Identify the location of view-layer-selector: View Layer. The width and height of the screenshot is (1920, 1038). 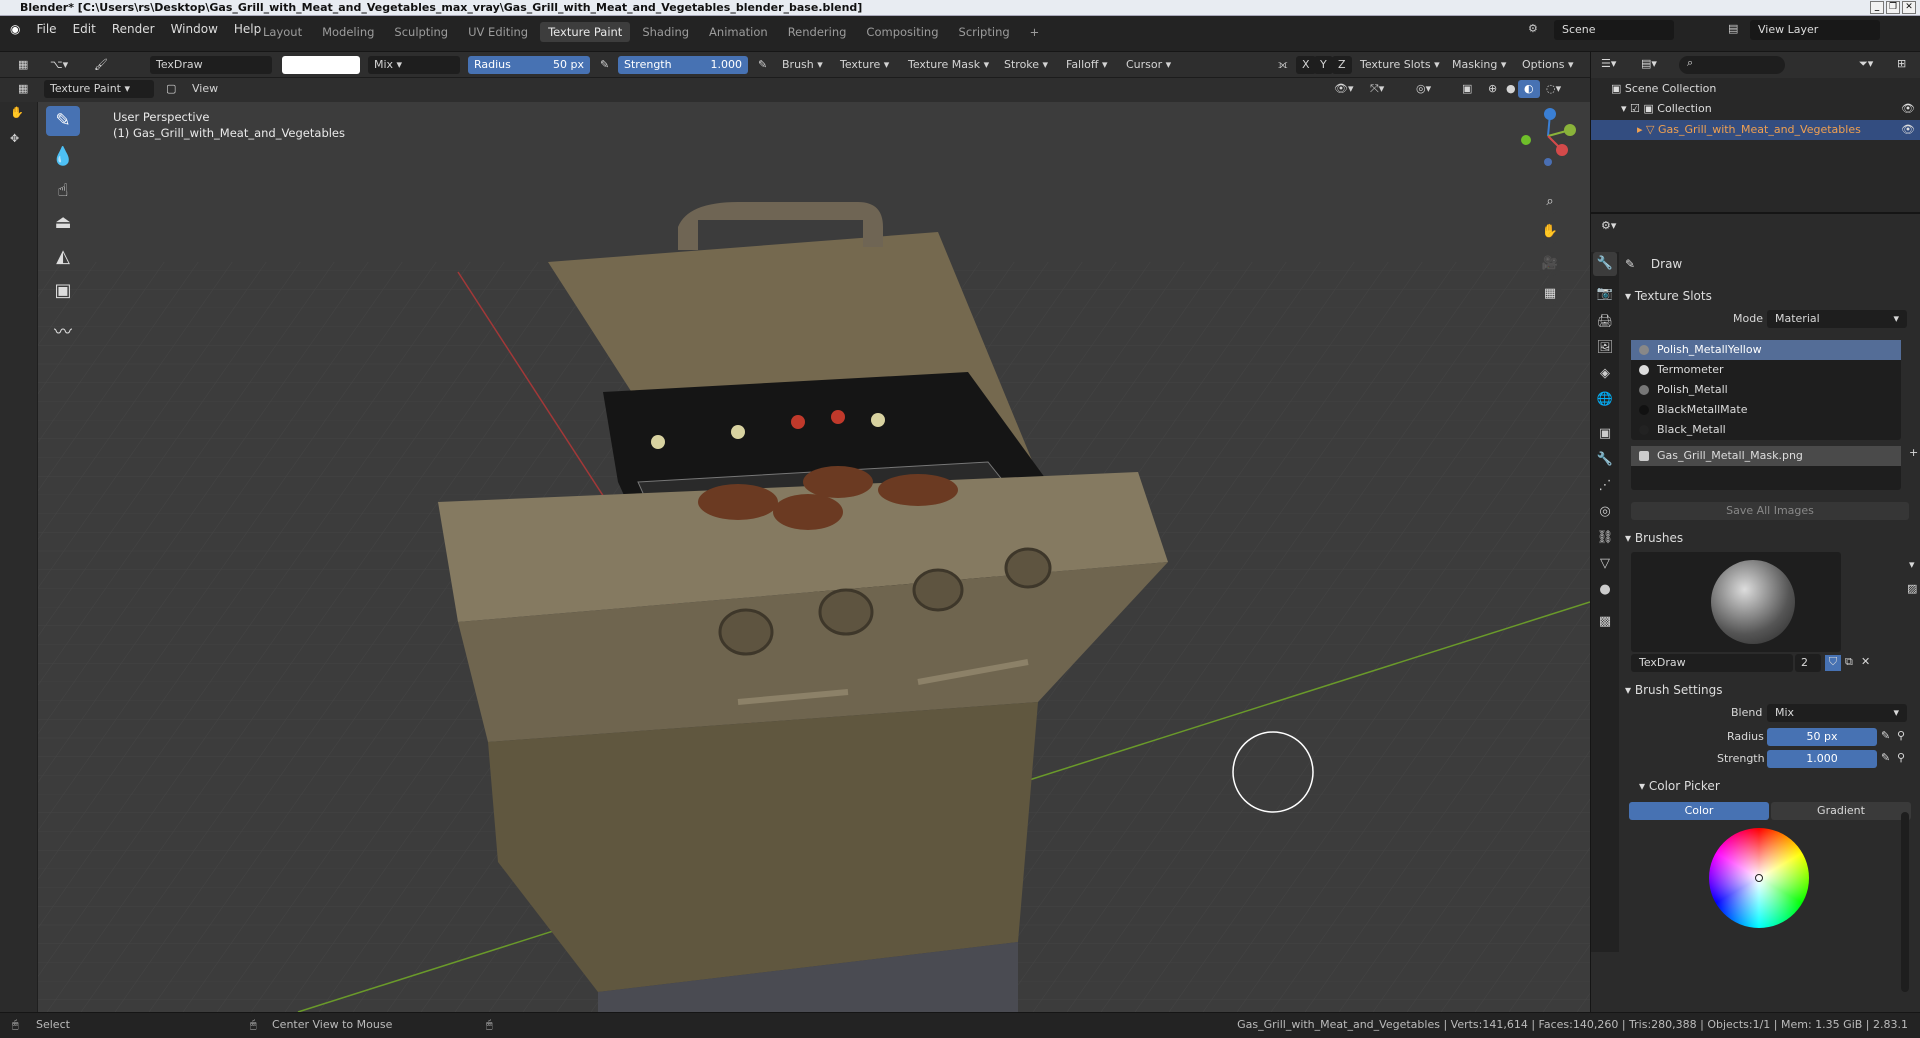
(1815, 30).